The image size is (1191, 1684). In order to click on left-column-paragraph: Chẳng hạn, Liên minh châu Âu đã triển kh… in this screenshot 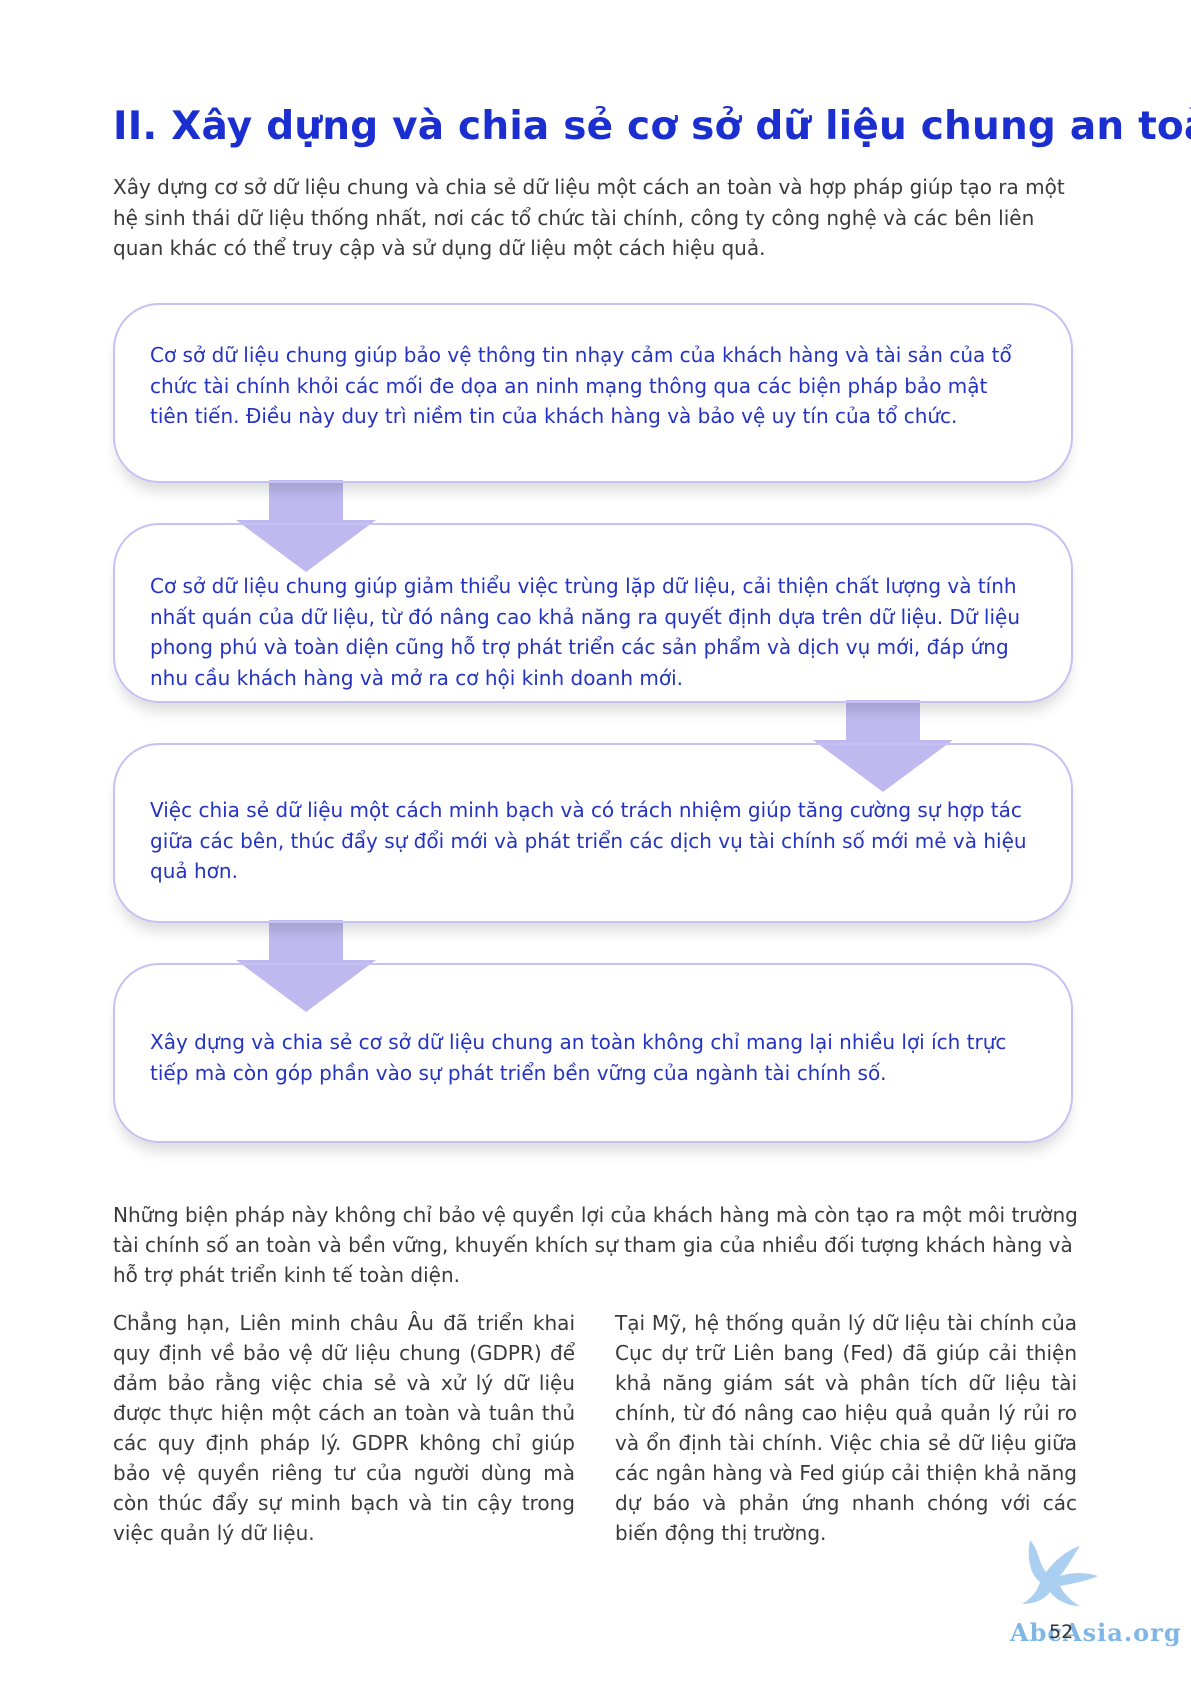, I will do `click(344, 1428)`.